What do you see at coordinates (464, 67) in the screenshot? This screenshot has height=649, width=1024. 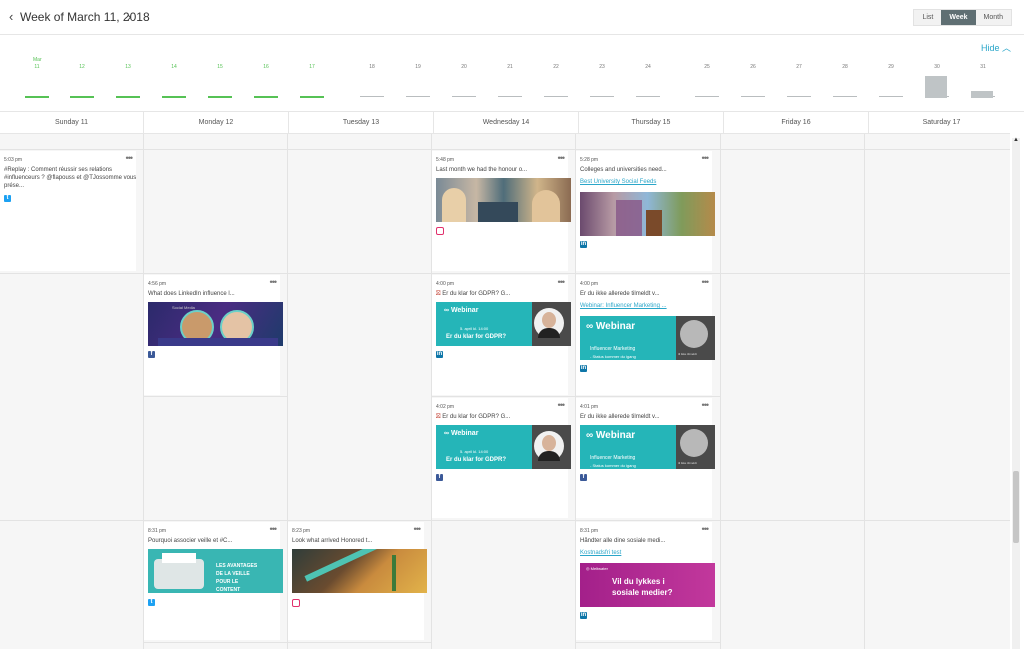 I see `strip-day-label: 20` at bounding box center [464, 67].